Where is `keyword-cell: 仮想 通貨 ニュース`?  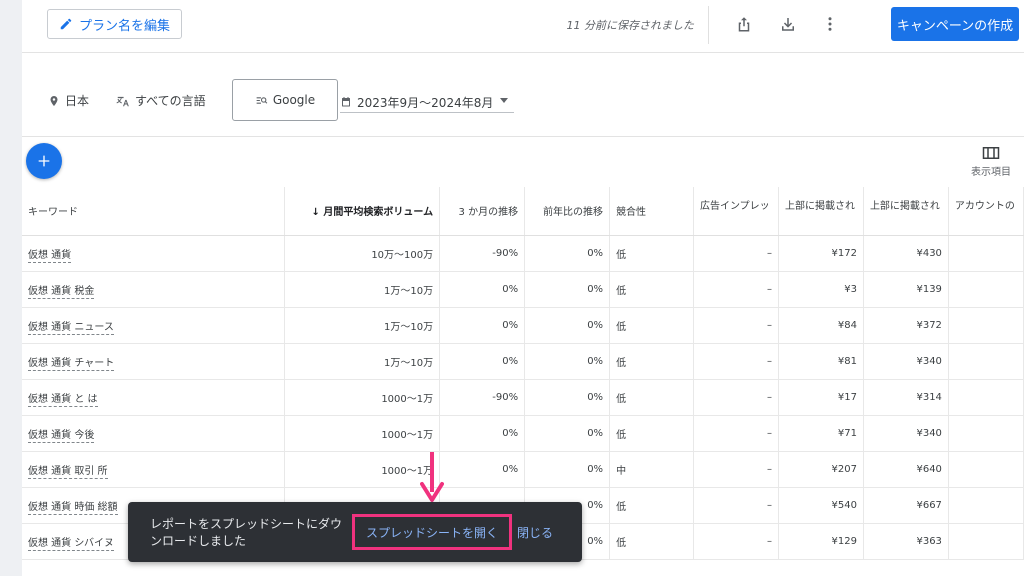 keyword-cell: 仮想 通貨 ニュース is located at coordinates (154, 325).